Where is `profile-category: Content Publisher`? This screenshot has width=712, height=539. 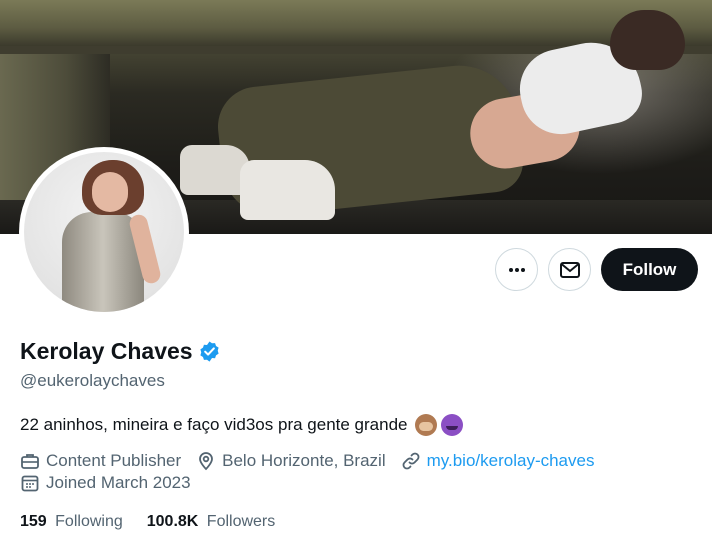 profile-category: Content Publisher is located at coordinates (100, 461).